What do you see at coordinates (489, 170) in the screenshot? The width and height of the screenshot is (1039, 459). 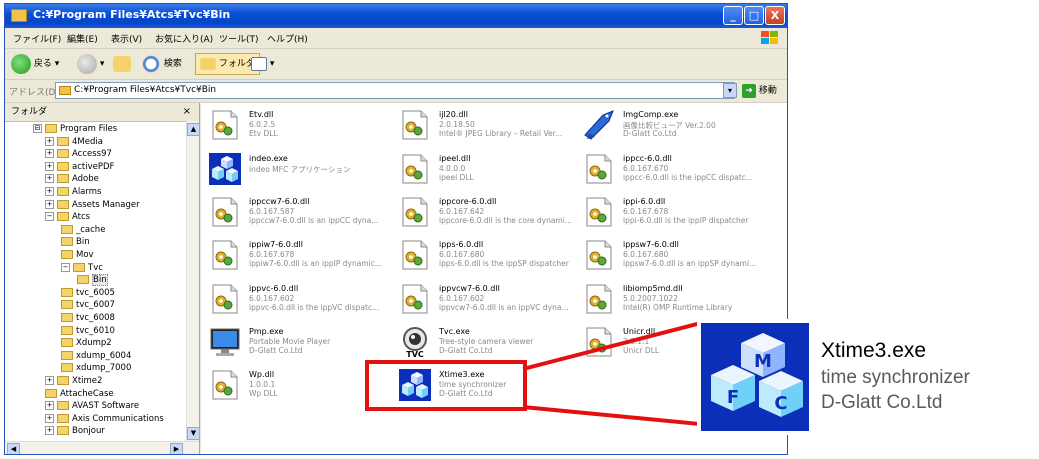 I see `file-item: ipeel.dll 4.0.0.0 ipeel DLL` at bounding box center [489, 170].